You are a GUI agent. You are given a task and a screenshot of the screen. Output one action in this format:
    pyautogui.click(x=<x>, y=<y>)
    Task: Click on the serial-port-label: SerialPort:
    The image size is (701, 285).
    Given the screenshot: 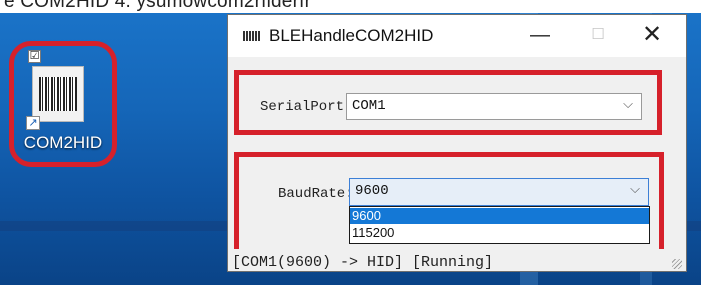 What is the action you would take?
    pyautogui.click(x=306, y=107)
    